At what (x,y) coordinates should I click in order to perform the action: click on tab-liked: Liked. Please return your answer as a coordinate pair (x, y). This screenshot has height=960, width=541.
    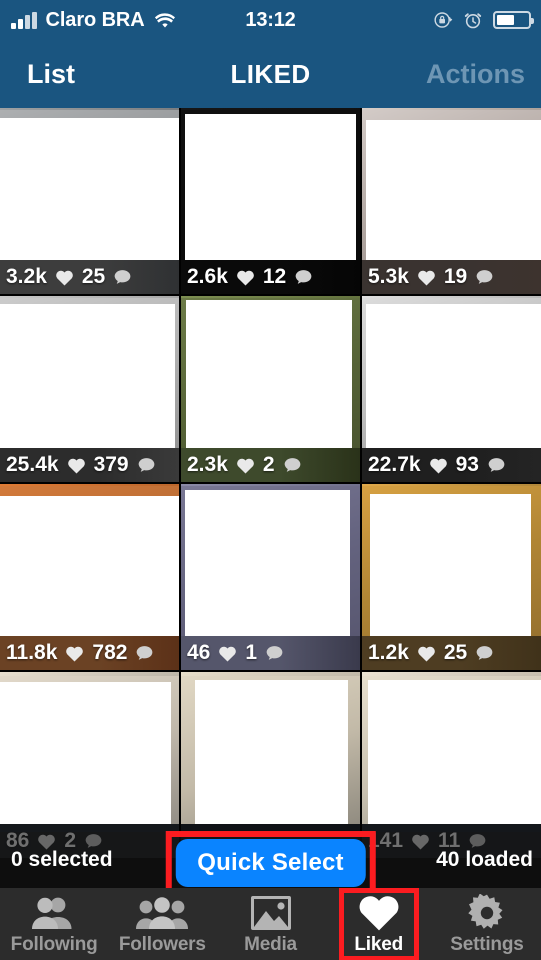
    Looking at the image, I should click on (379, 924).